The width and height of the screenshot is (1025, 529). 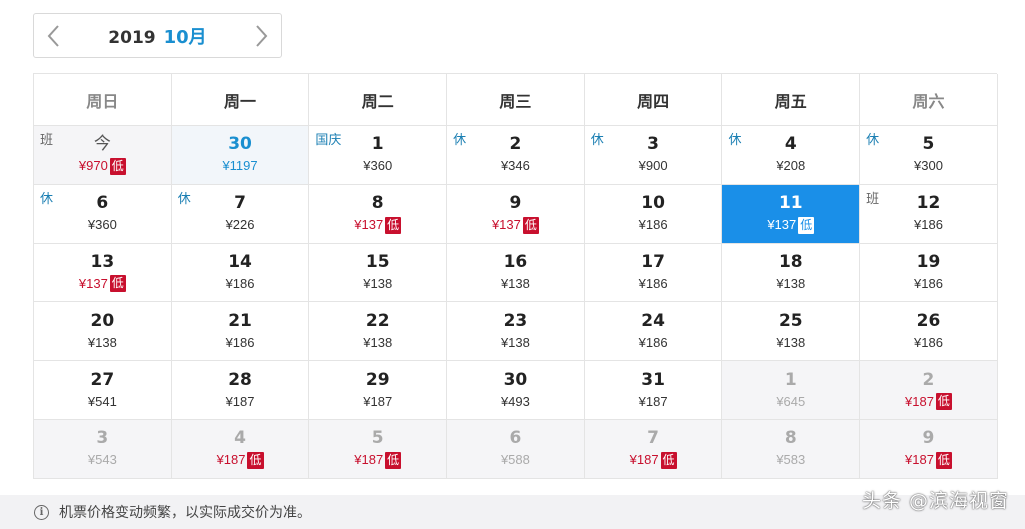 What do you see at coordinates (378, 342) in the screenshot?
I see `price-value: ¥138` at bounding box center [378, 342].